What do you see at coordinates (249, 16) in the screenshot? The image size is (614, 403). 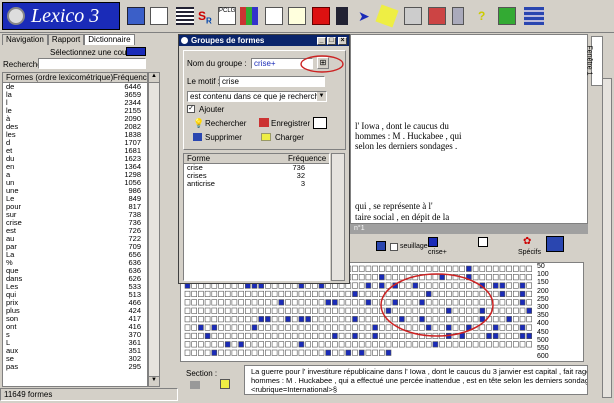 I see `bar-chart-icon` at bounding box center [249, 16].